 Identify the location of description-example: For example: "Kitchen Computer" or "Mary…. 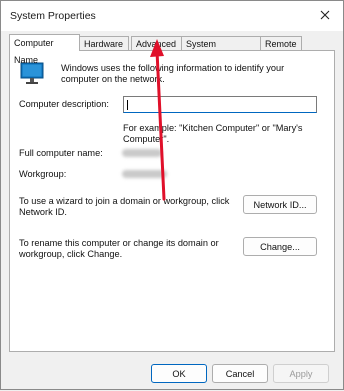
(213, 133).